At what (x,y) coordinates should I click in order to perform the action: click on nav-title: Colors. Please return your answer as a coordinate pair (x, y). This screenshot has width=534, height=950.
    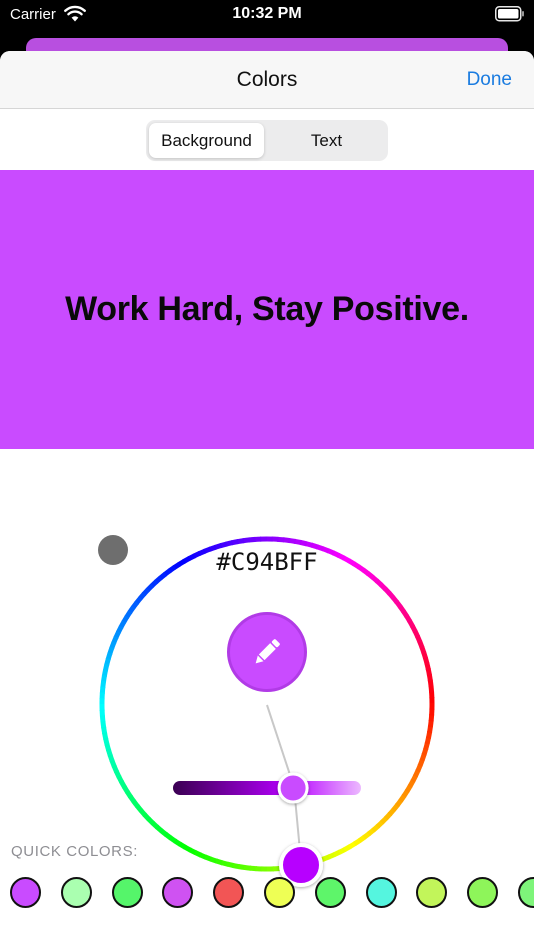
    Looking at the image, I should click on (267, 79).